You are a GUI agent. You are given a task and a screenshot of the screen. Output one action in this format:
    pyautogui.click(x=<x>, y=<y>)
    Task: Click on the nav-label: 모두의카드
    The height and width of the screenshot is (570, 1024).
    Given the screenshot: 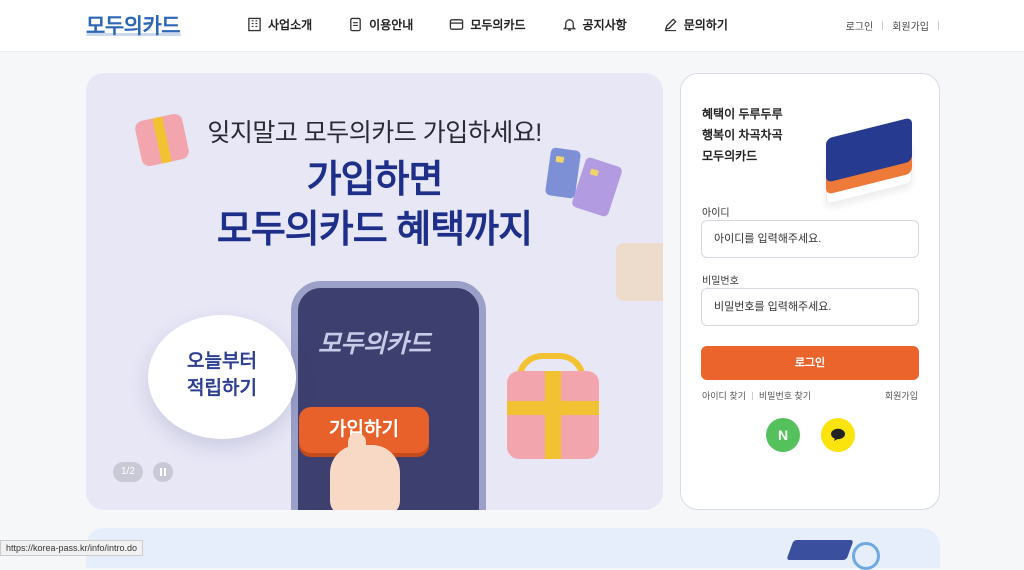 What is the action you would take?
    pyautogui.click(x=498, y=25)
    